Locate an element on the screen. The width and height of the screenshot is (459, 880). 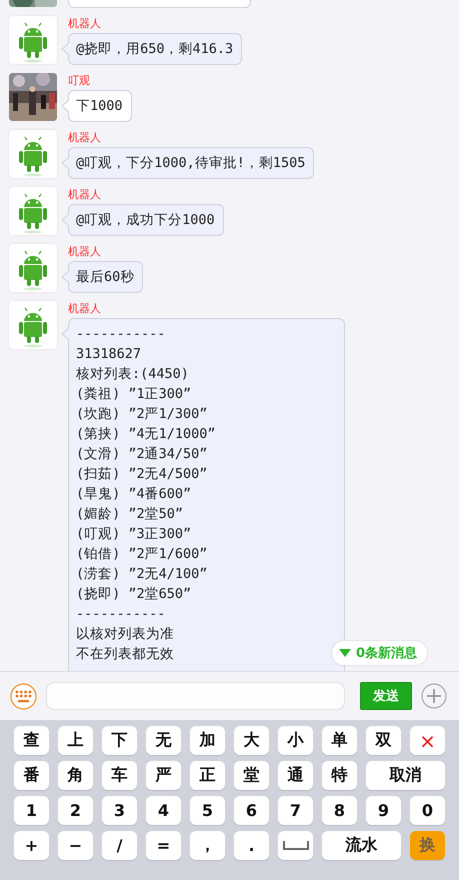
message-text: (媚龄) ”2堂50” is located at coordinates (130, 514).